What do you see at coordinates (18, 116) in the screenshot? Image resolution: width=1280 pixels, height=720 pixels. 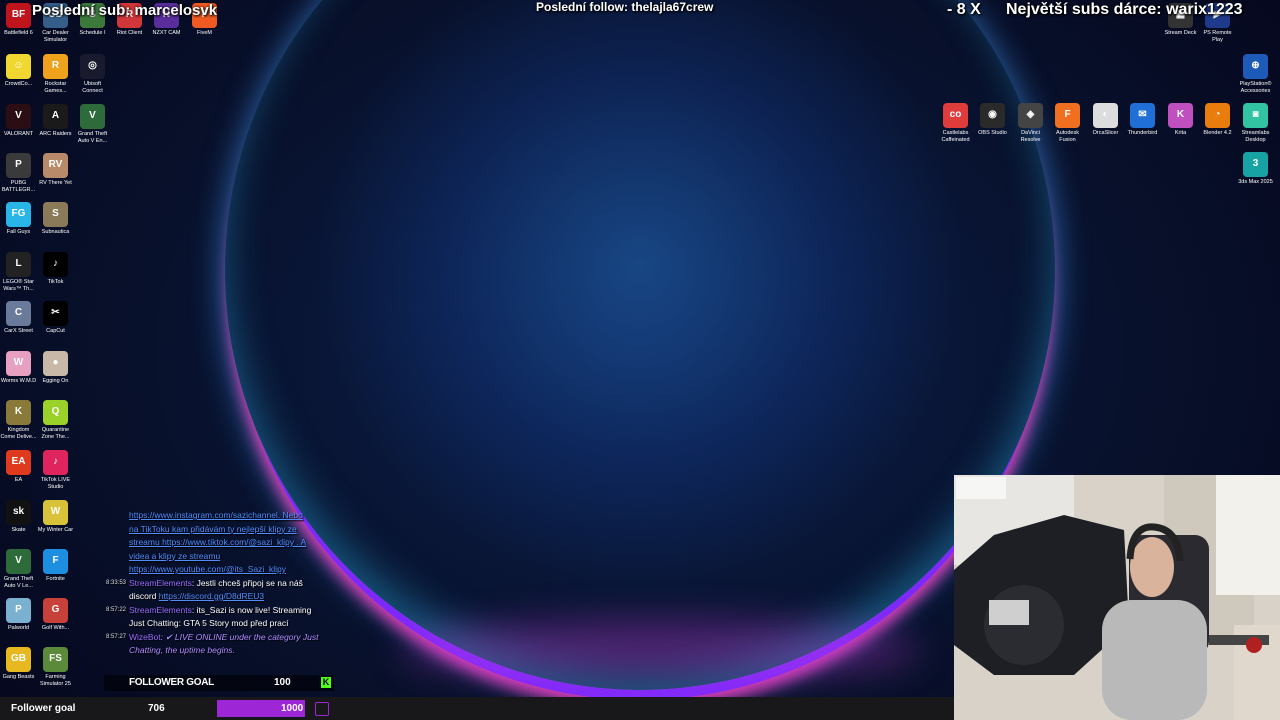 I see `valorant-icon: V` at bounding box center [18, 116].